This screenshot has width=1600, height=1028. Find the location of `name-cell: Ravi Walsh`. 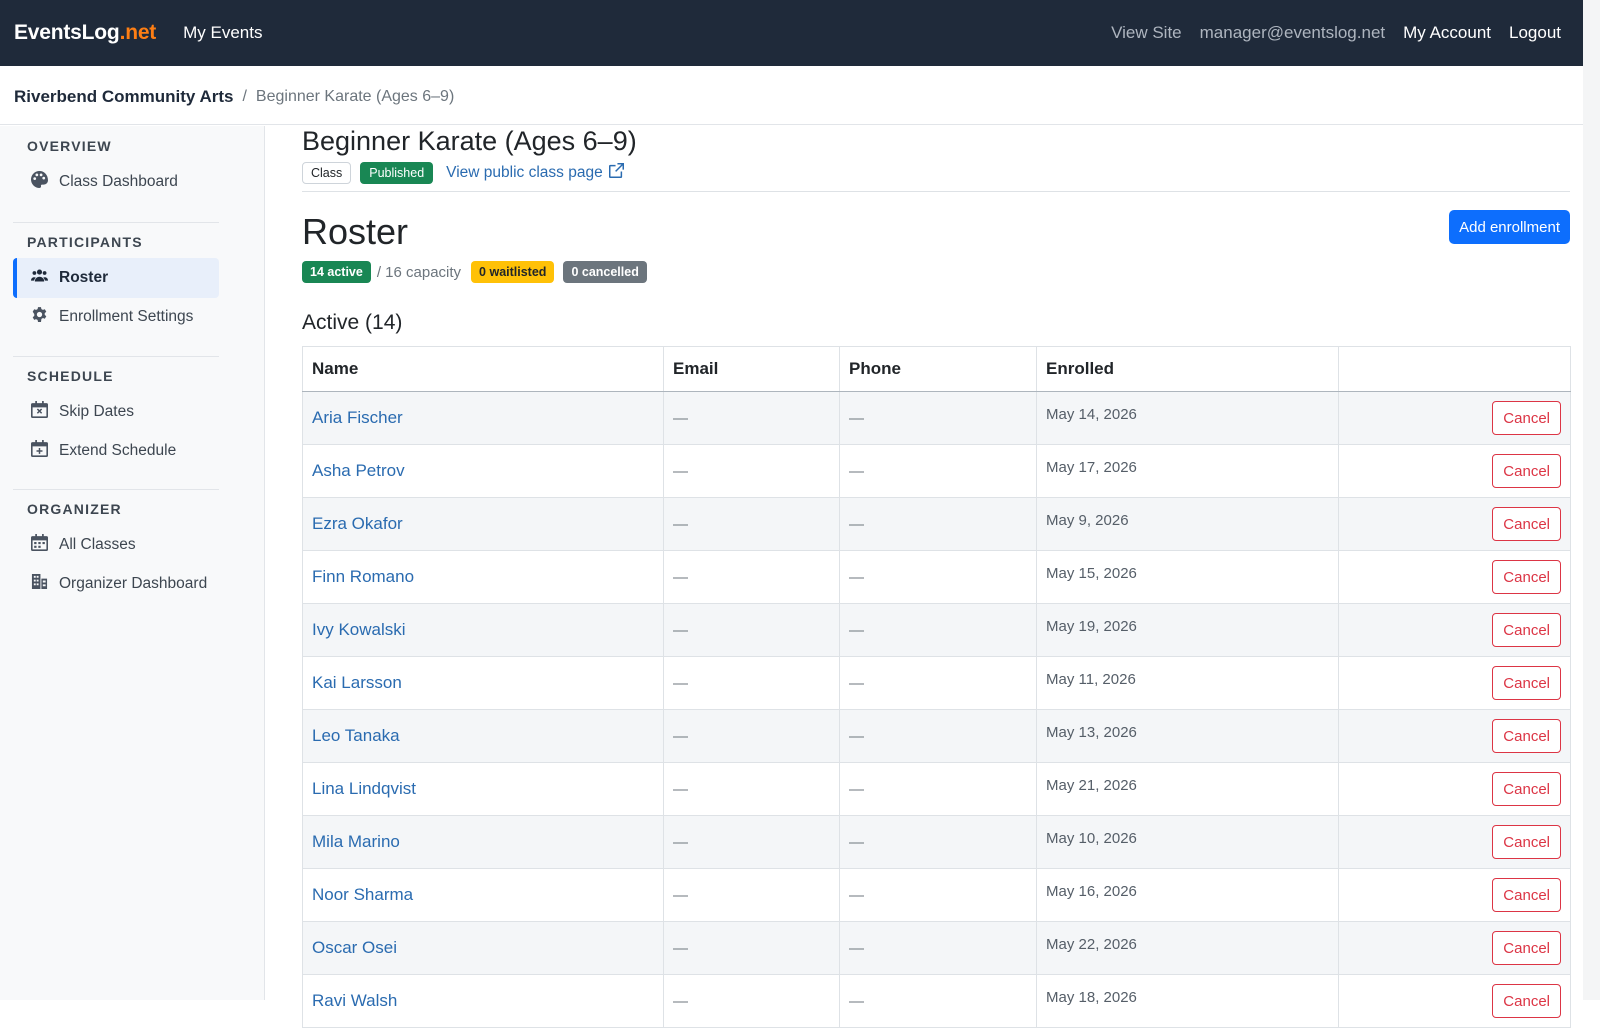

name-cell: Ravi Walsh is located at coordinates (483, 1001).